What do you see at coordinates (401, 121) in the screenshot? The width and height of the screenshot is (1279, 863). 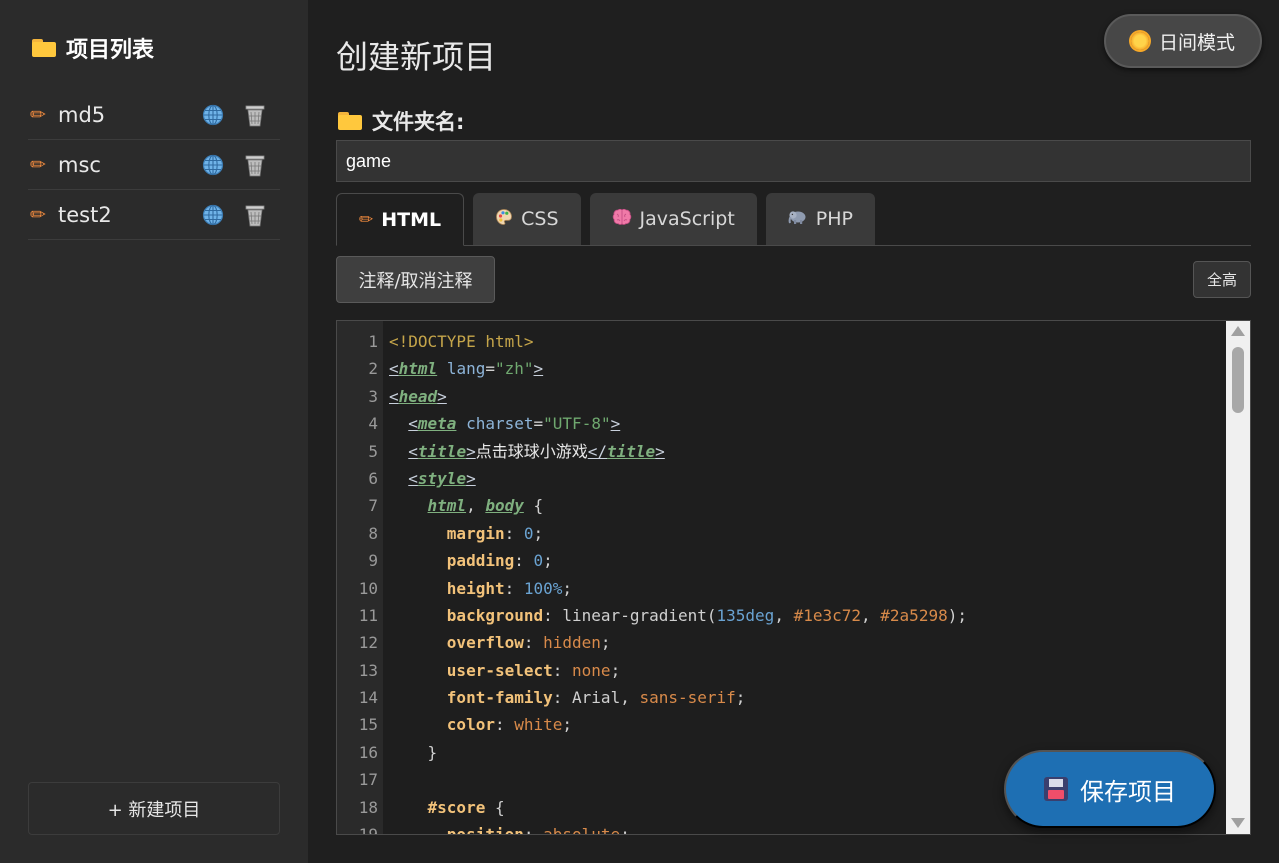 I see `folder-name-label: 文件夹名:` at bounding box center [401, 121].